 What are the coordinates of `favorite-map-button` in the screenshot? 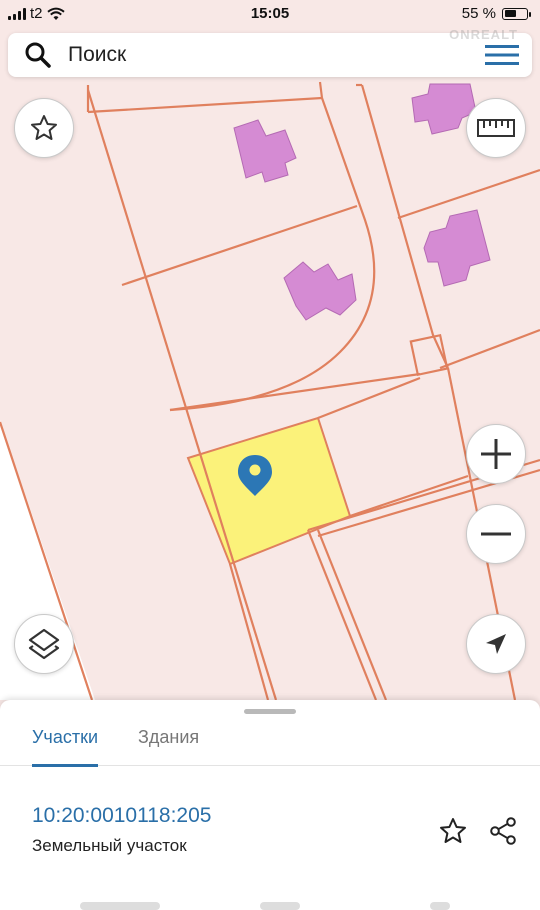 It's located at (44, 128).